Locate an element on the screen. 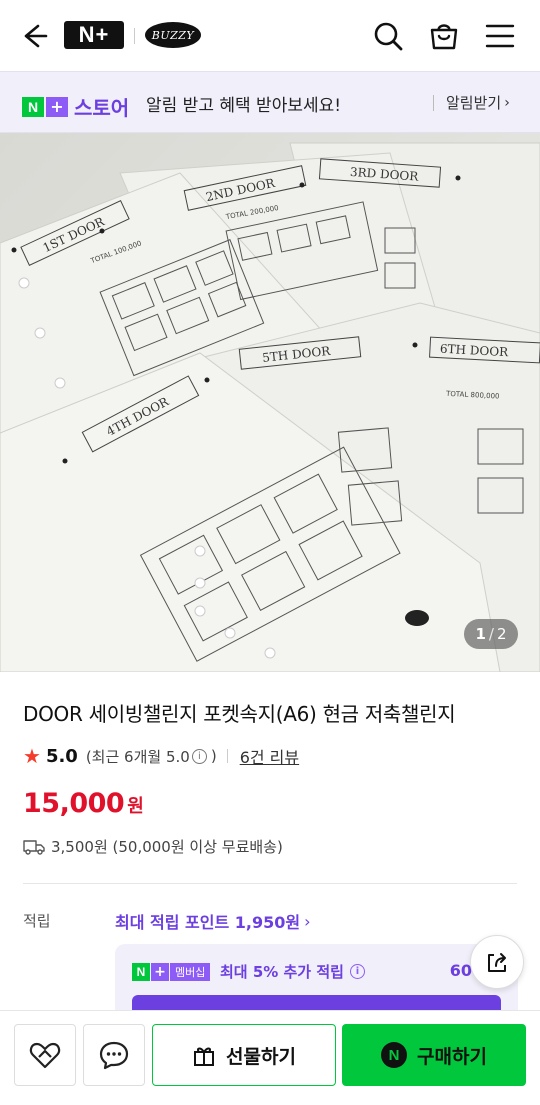 The height and width of the screenshot is (1105, 540). banner-message: 알림 받고 혜택 받아보세요! is located at coordinates (244, 106).